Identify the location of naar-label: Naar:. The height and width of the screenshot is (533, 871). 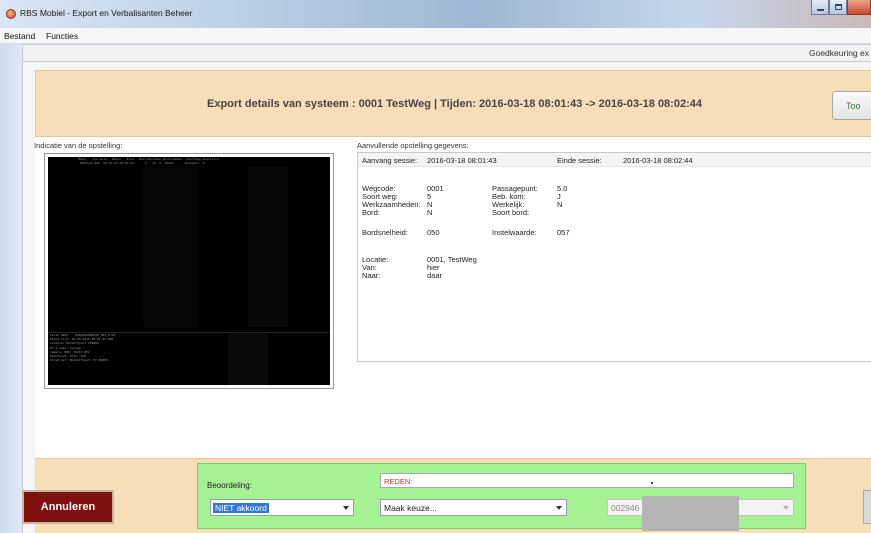
(371, 275).